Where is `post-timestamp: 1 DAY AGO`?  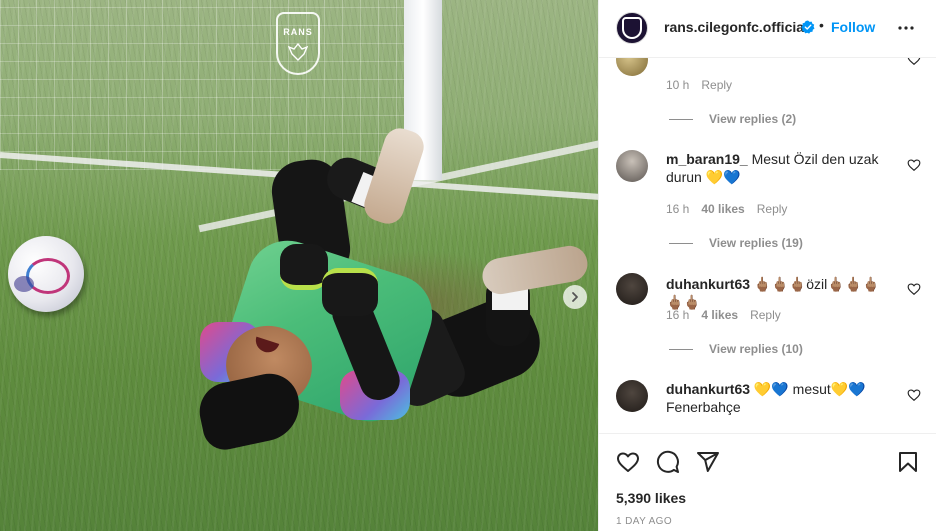 post-timestamp: 1 DAY AGO is located at coordinates (644, 521).